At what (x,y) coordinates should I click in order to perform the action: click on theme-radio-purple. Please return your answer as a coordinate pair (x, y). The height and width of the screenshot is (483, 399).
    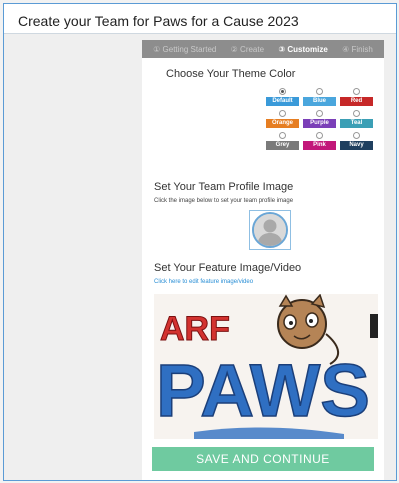
    Looking at the image, I should click on (319, 113).